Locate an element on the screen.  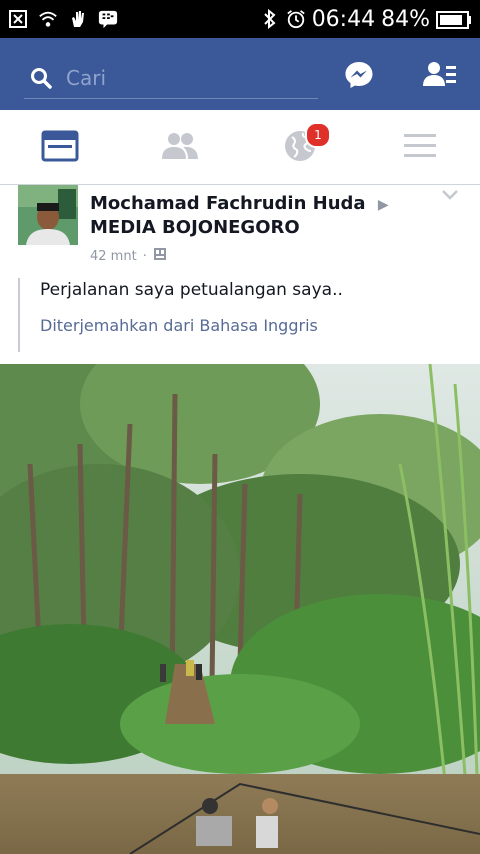
tab-menu is located at coordinates (420, 146).